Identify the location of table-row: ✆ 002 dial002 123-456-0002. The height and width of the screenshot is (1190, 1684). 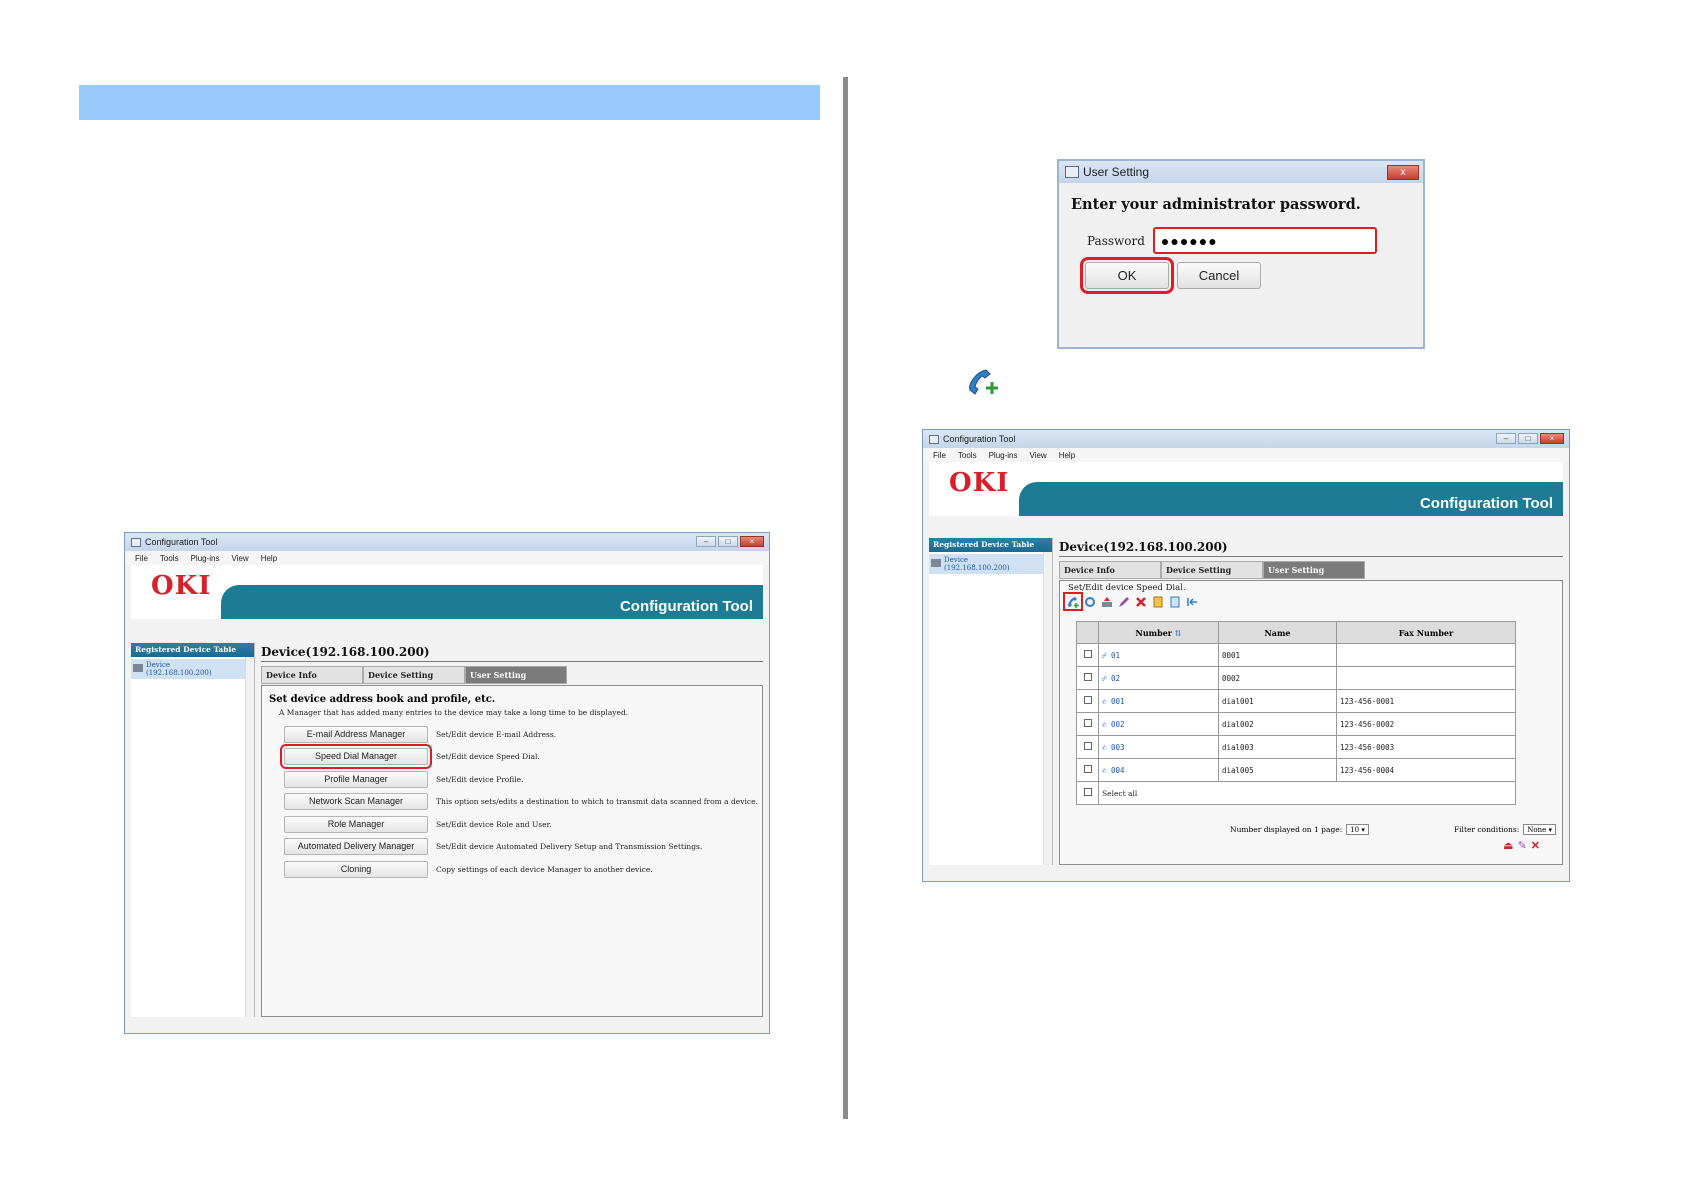
(1296, 724).